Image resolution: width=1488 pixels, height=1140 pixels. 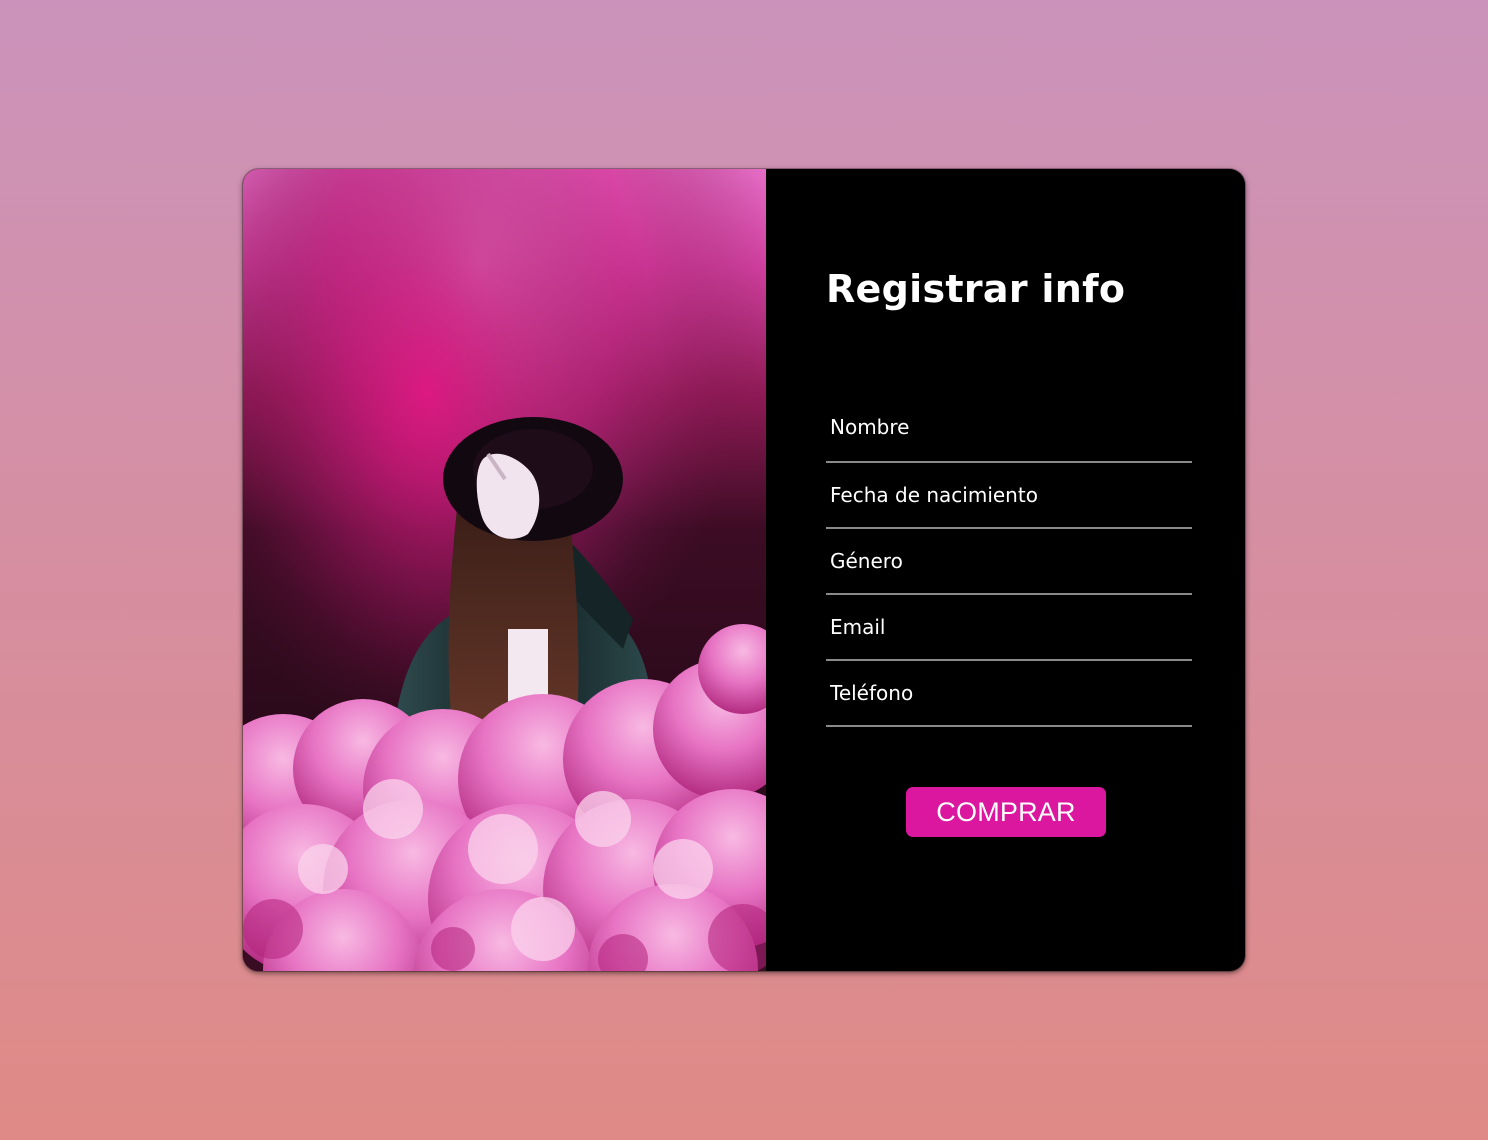 I want to click on phone-input, so click(x=1009, y=693).